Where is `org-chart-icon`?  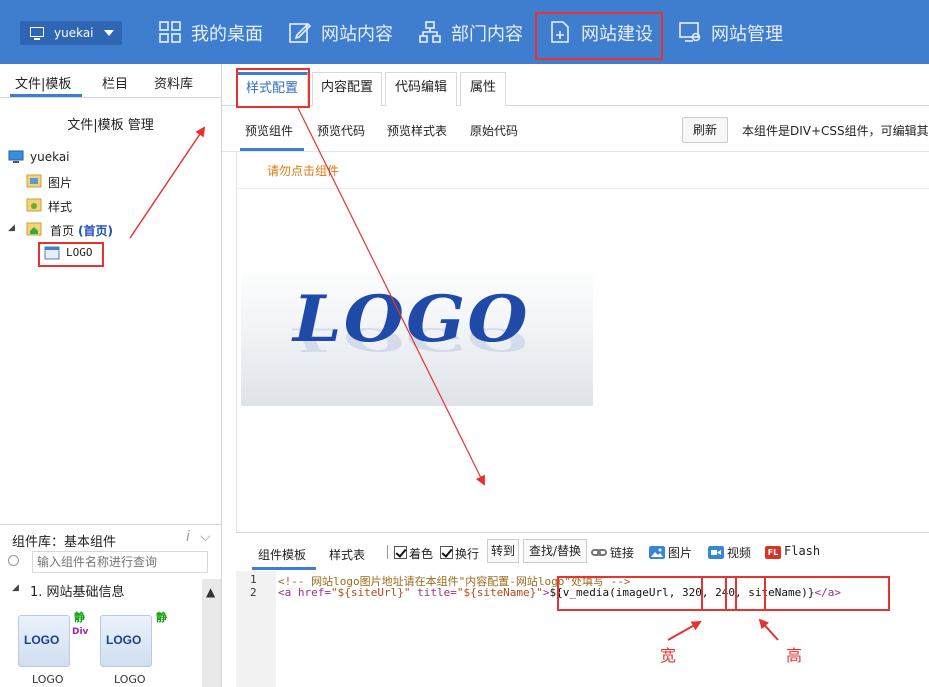
org-chart-icon is located at coordinates (430, 32).